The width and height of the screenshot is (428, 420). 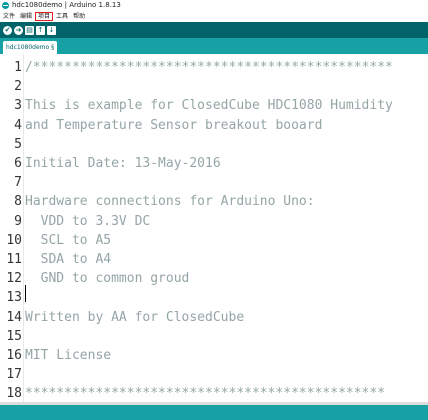 What do you see at coordinates (30, 47) in the screenshot?
I see `tab-hdc1080demo: hdc1080demo §` at bounding box center [30, 47].